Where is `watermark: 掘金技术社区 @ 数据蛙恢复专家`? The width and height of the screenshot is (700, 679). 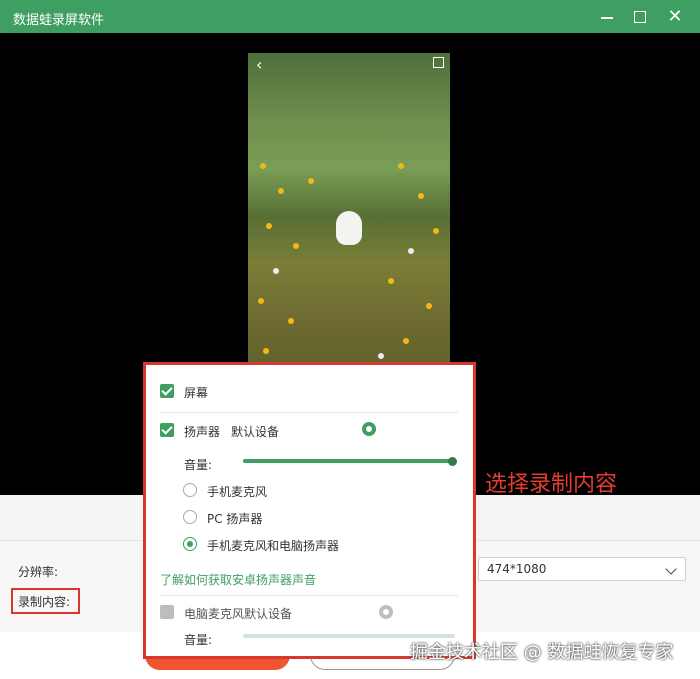
watermark: 掘金技术社区 @ 数据蛙恢复专家 is located at coordinates (542, 652).